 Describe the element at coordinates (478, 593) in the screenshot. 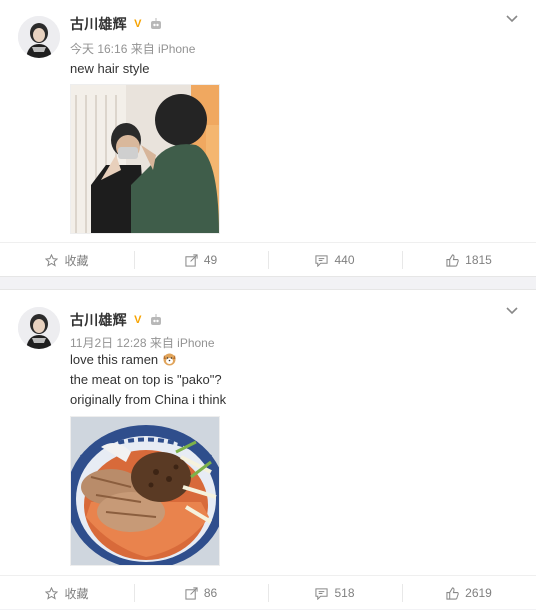

I see `like-count: 2619` at that location.